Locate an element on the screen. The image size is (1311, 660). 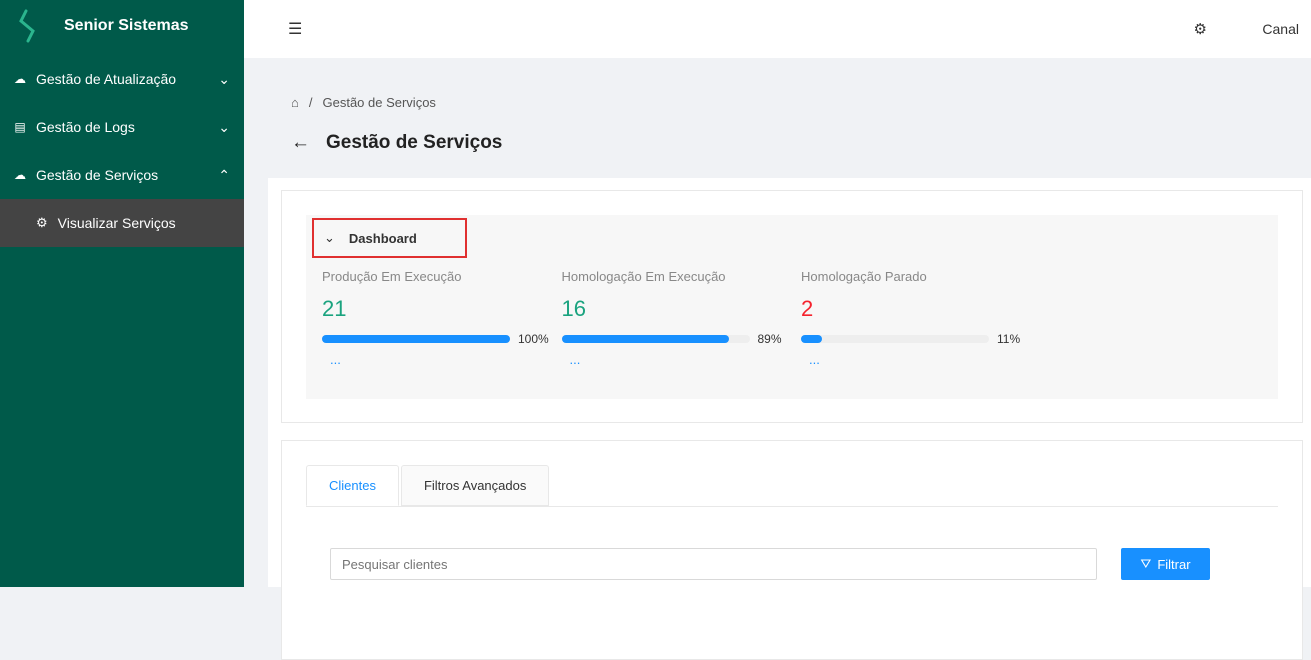
dashboard-collapse-header: ⌄ Dashboard is located at coordinates (389, 238).